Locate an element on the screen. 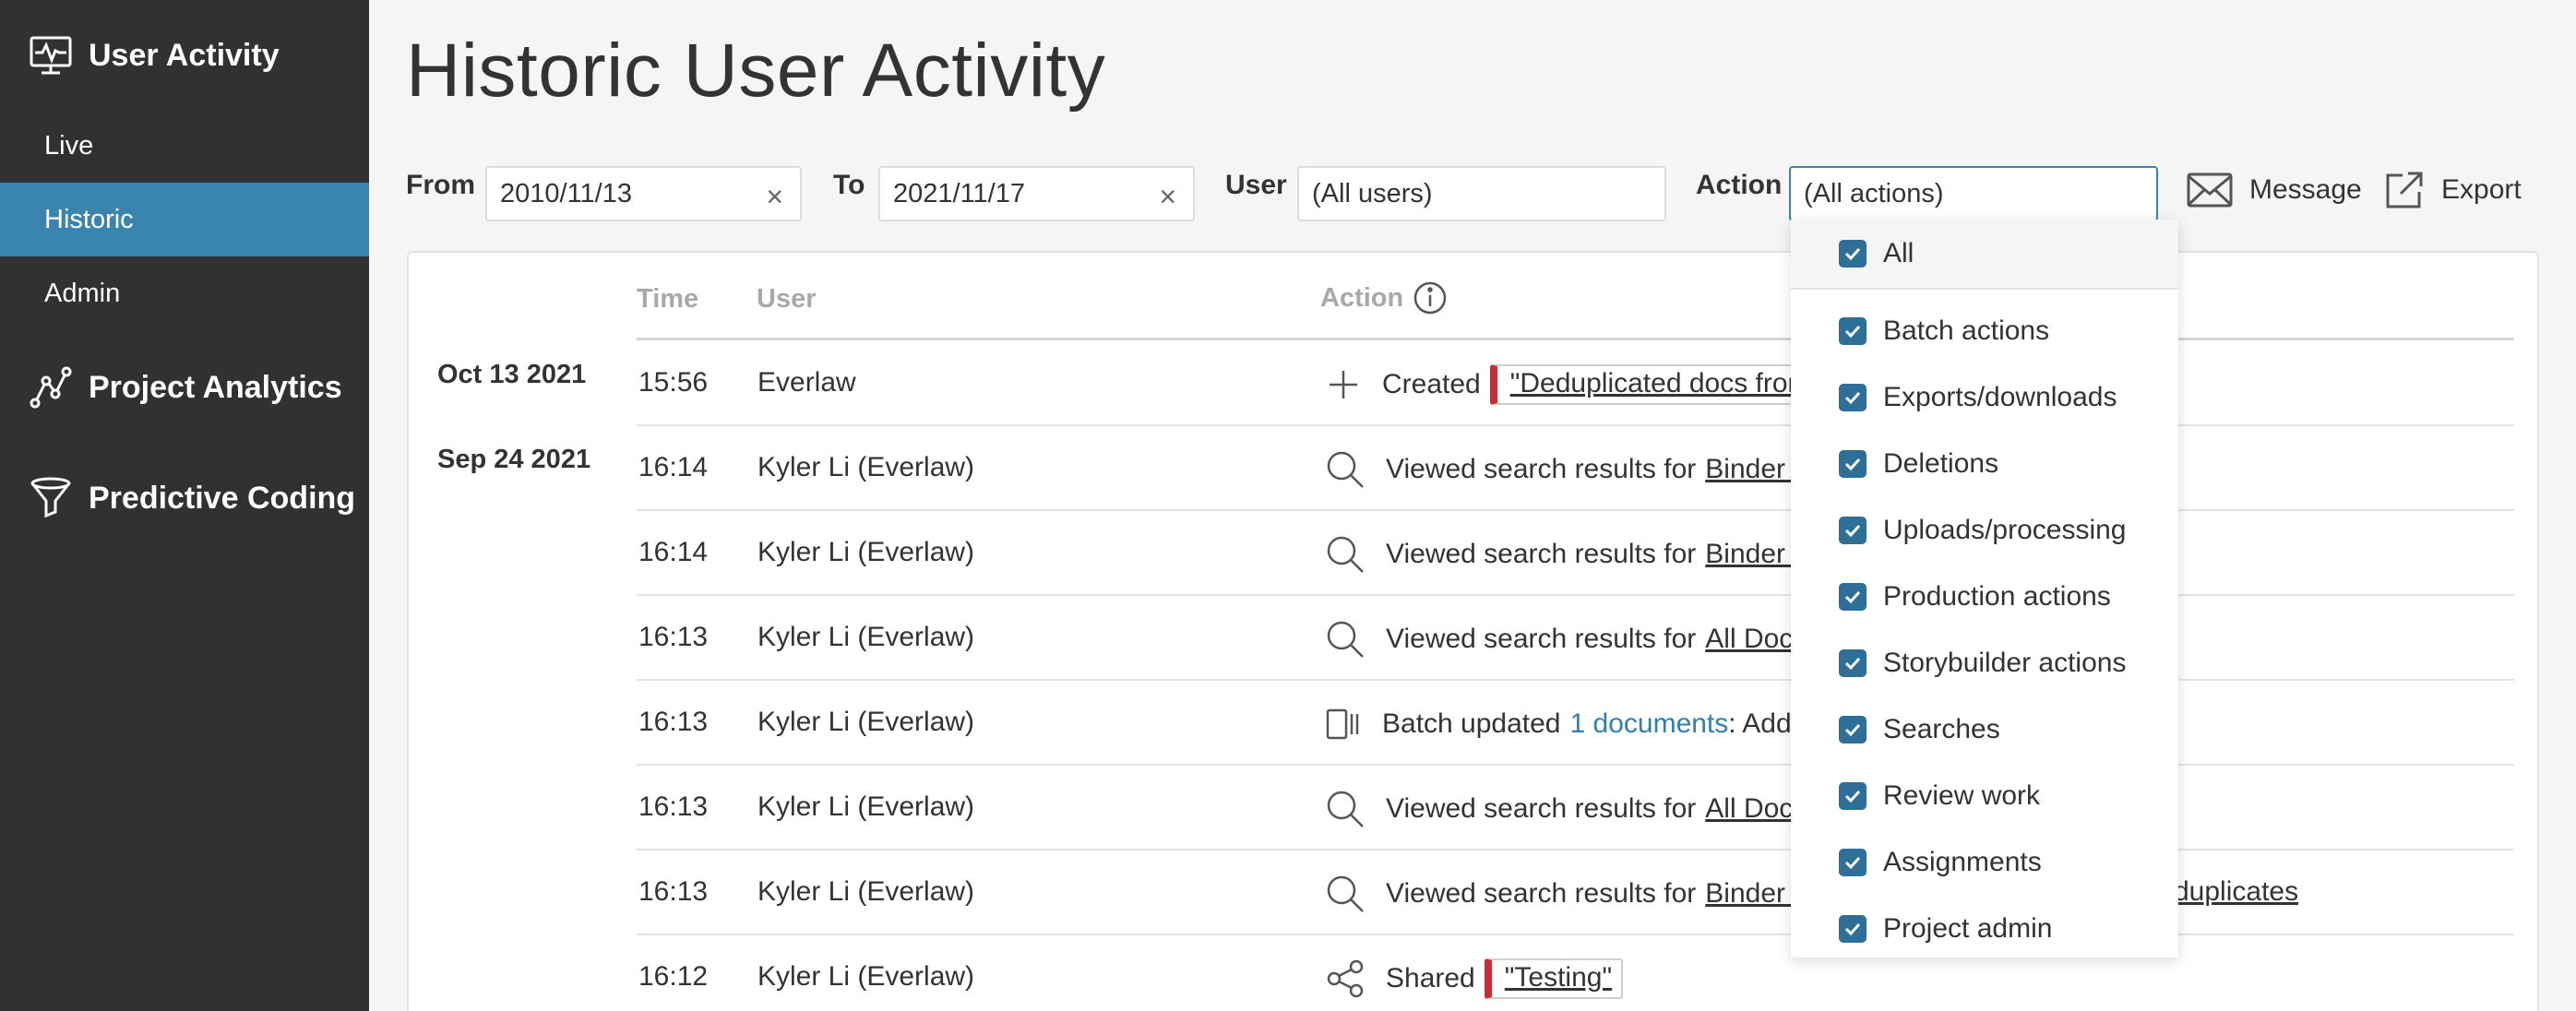 The image size is (2576, 1011). dropdown-option-storybuilder-actions: Storybuilder actions is located at coordinates (1982, 663).